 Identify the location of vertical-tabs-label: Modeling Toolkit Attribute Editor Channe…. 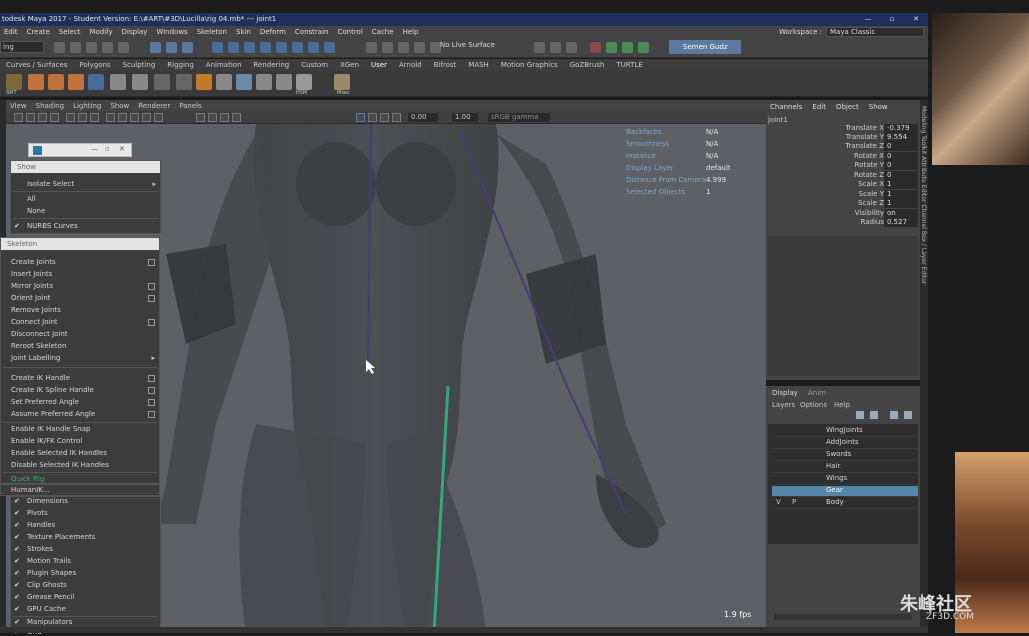
(923, 195).